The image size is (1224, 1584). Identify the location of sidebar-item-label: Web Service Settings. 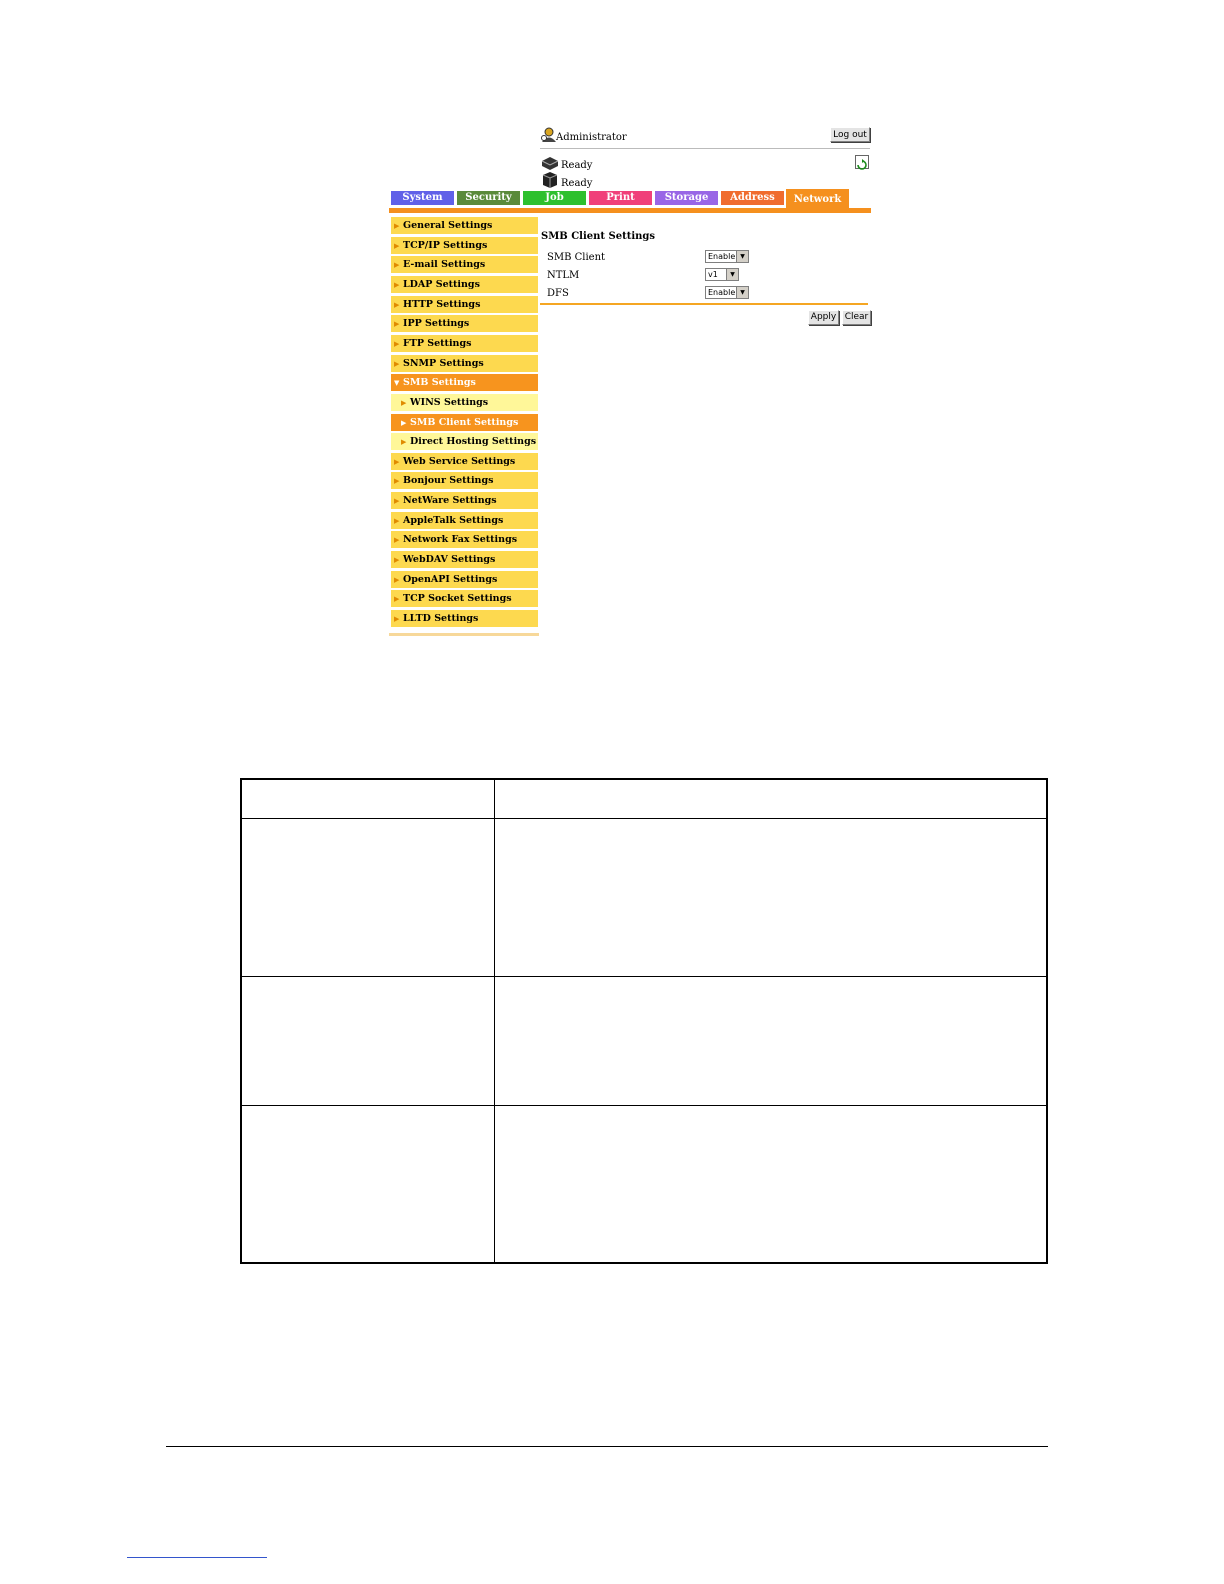
(459, 461).